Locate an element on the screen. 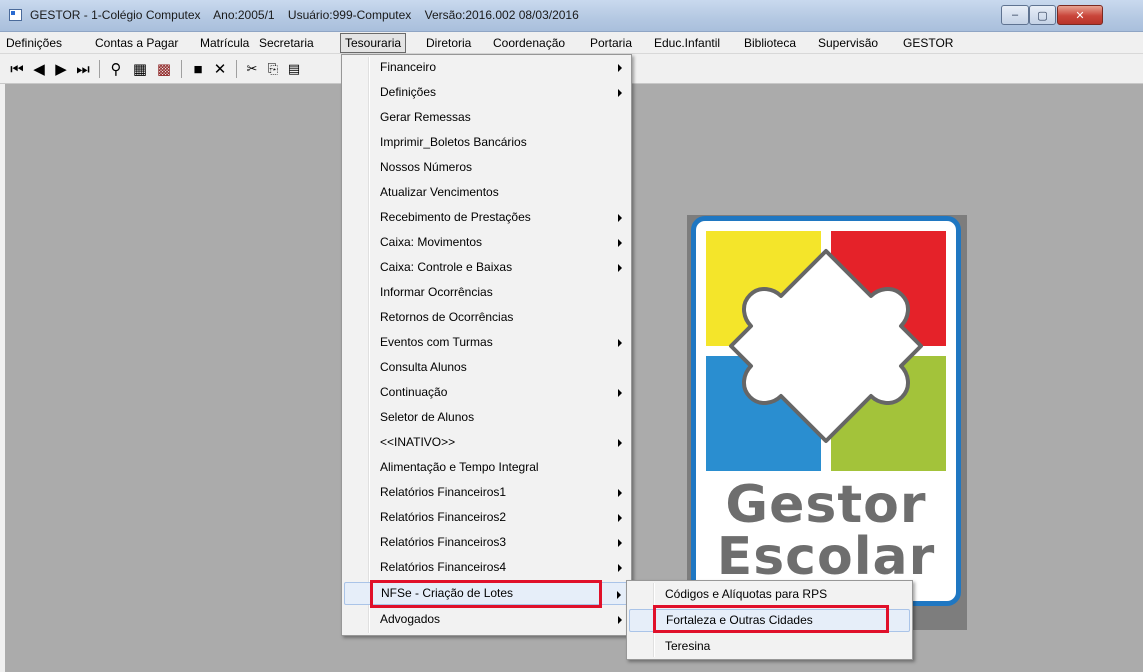 Image resolution: width=1143 pixels, height=672 pixels. menu-item-relatorios-financeiros4: Relatórios Financeiros4 is located at coordinates (486, 567).